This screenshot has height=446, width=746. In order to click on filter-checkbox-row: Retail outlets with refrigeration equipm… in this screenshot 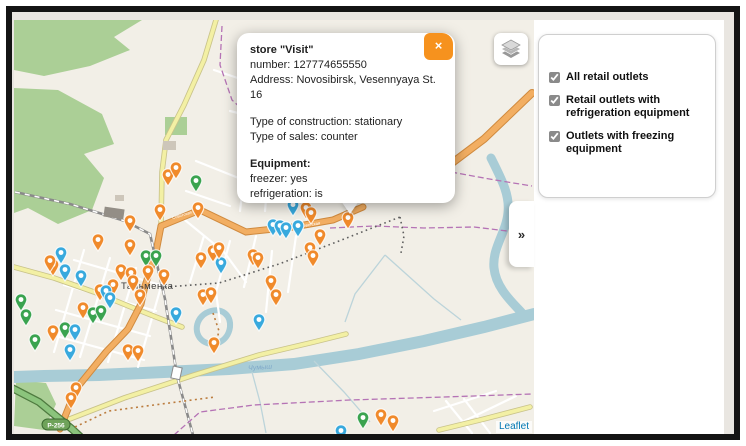, I will do `click(628, 107)`.